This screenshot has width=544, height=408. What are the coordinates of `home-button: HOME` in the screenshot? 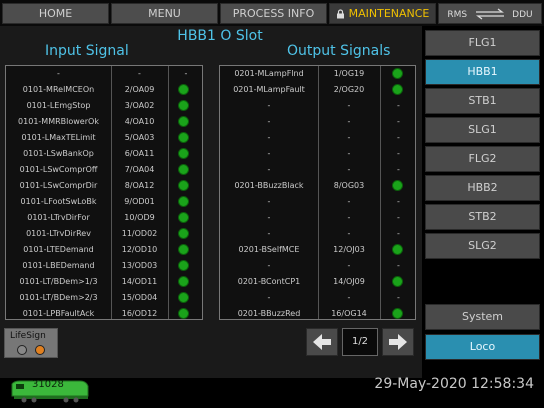 It's located at (55, 13).